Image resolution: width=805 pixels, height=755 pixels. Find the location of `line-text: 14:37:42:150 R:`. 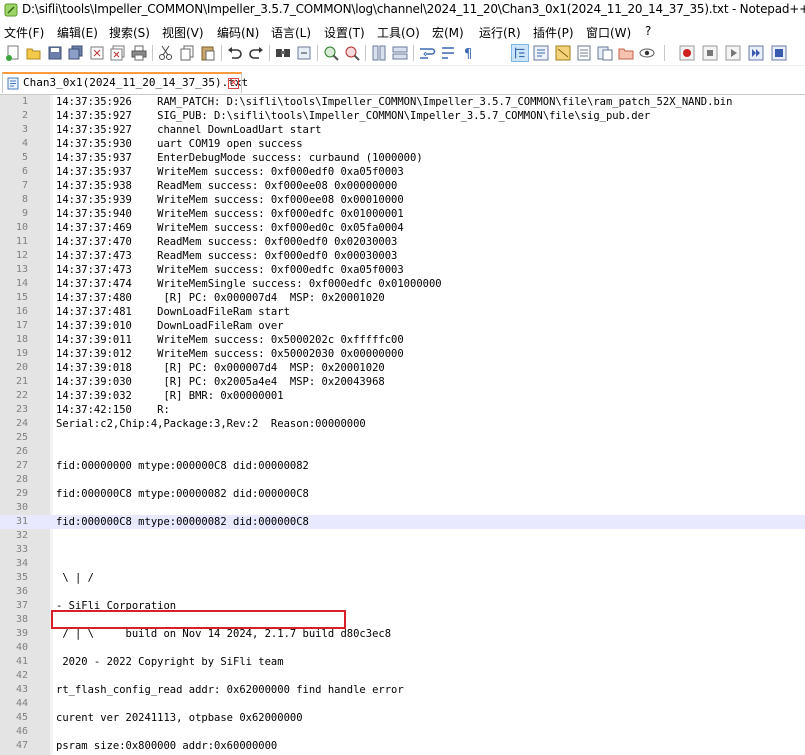

line-text: 14:37:42:150 R: is located at coordinates (113, 410).